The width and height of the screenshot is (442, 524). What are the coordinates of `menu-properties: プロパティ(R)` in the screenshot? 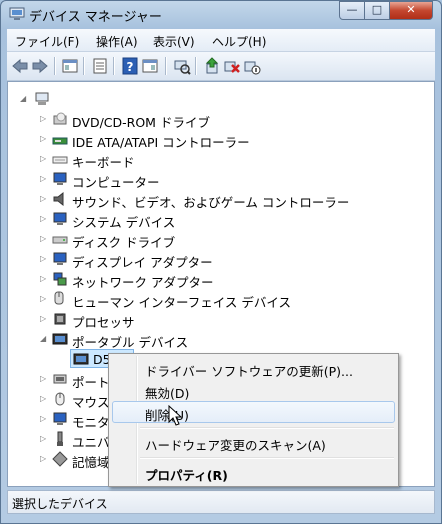 It's located at (253, 472).